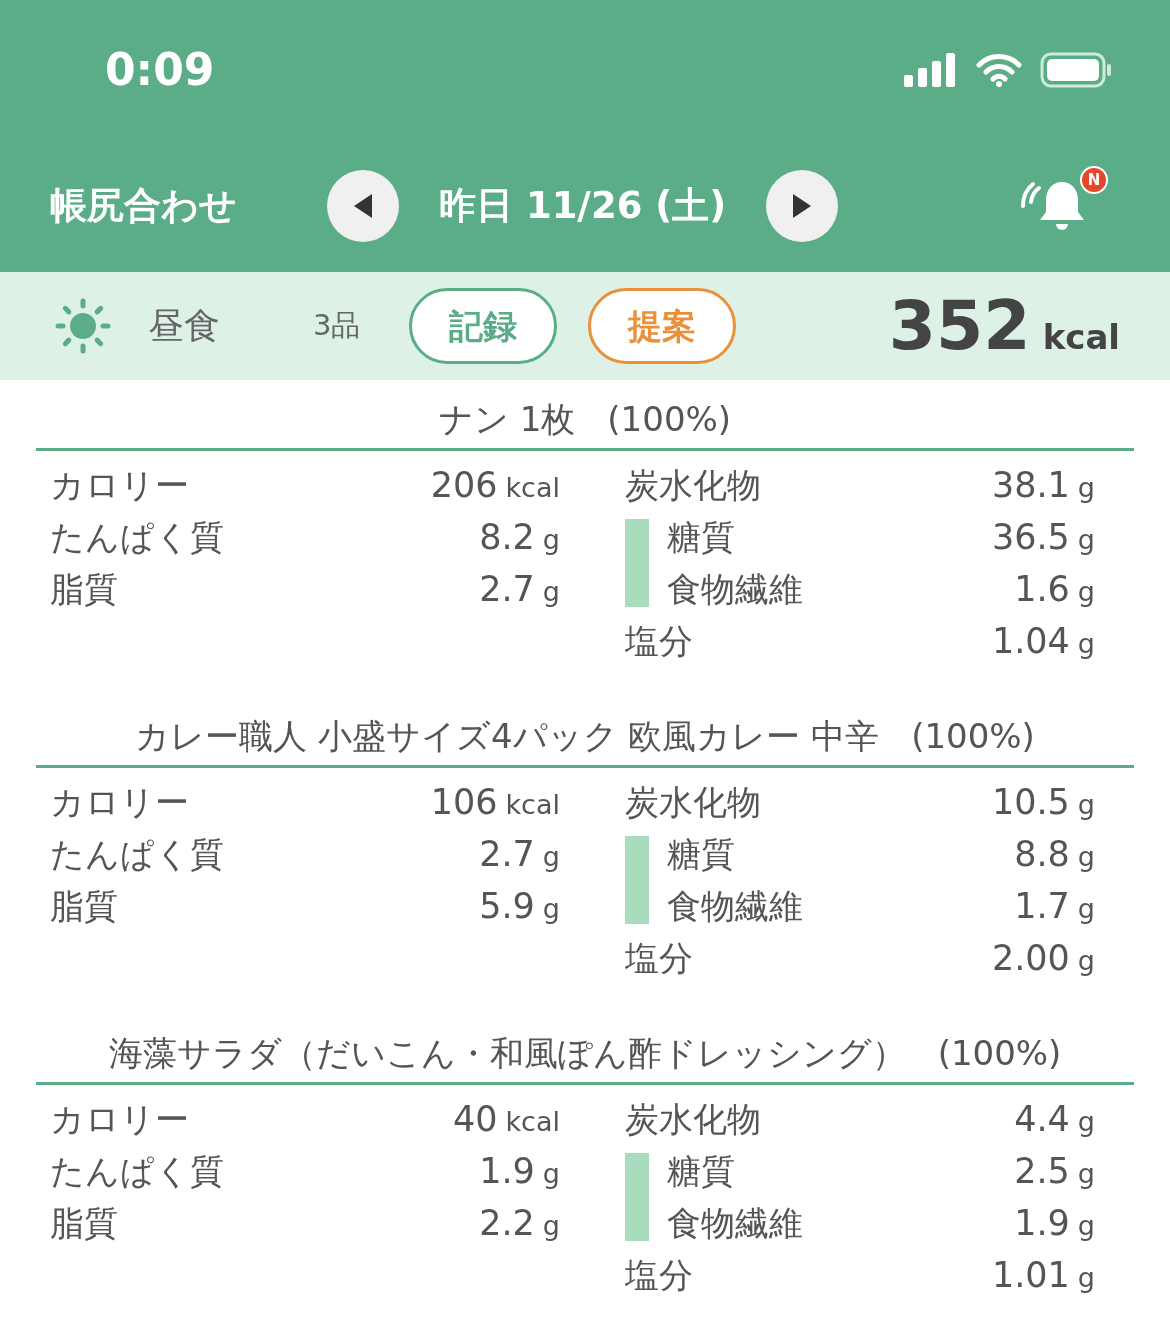  What do you see at coordinates (583, 206) in the screenshot?
I see `date-label: 昨日 11/26 (土)` at bounding box center [583, 206].